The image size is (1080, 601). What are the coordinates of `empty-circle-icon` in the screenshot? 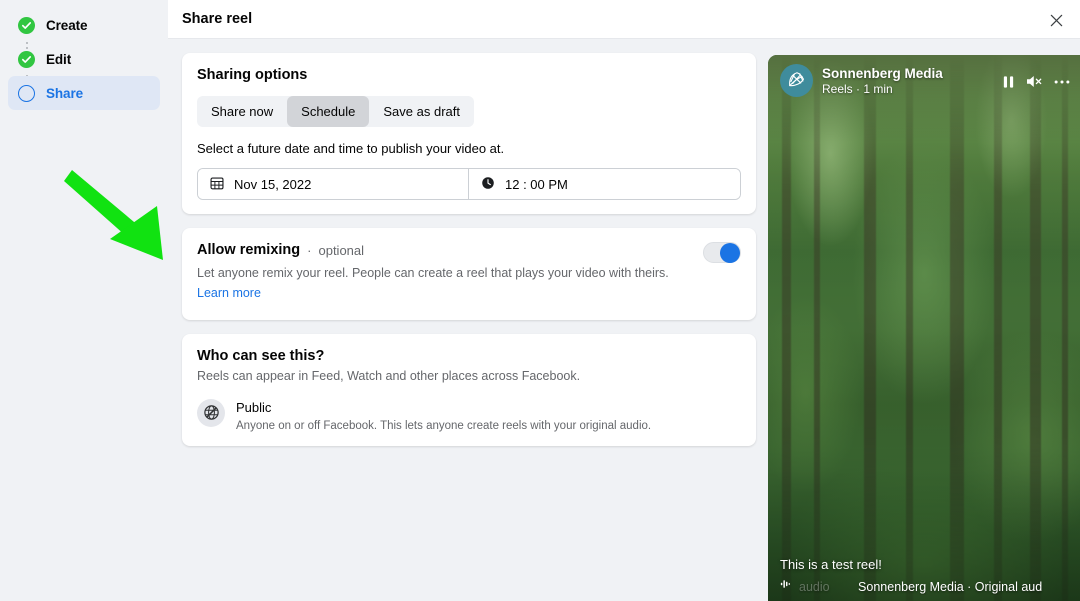 It's located at (26, 93).